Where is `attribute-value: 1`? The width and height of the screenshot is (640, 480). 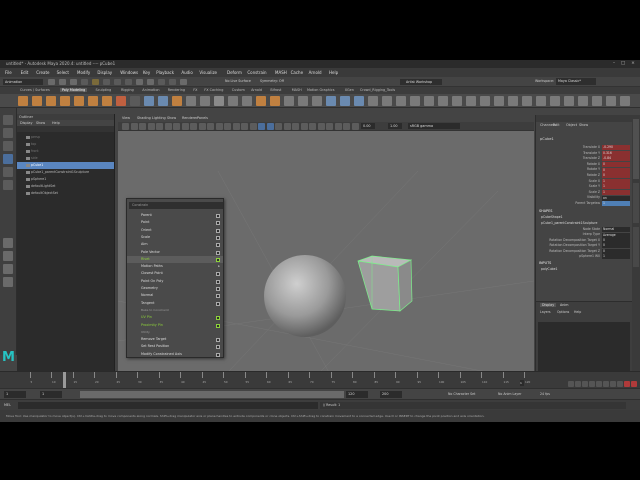 attribute-value: 1 is located at coordinates (616, 187).